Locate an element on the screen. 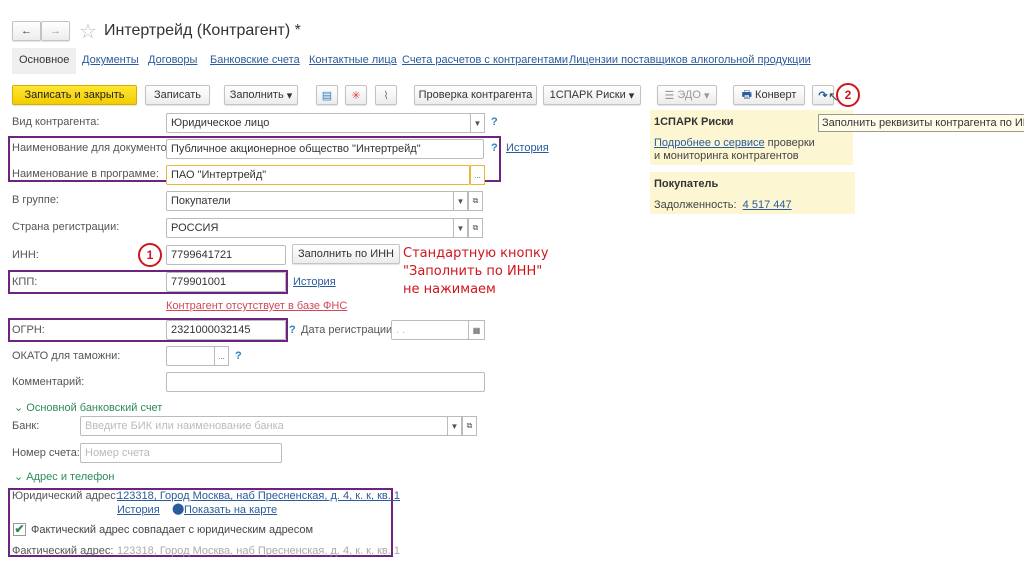 The width and height of the screenshot is (1024, 566). spark-label: 1СПАРК Риски is located at coordinates (587, 95).